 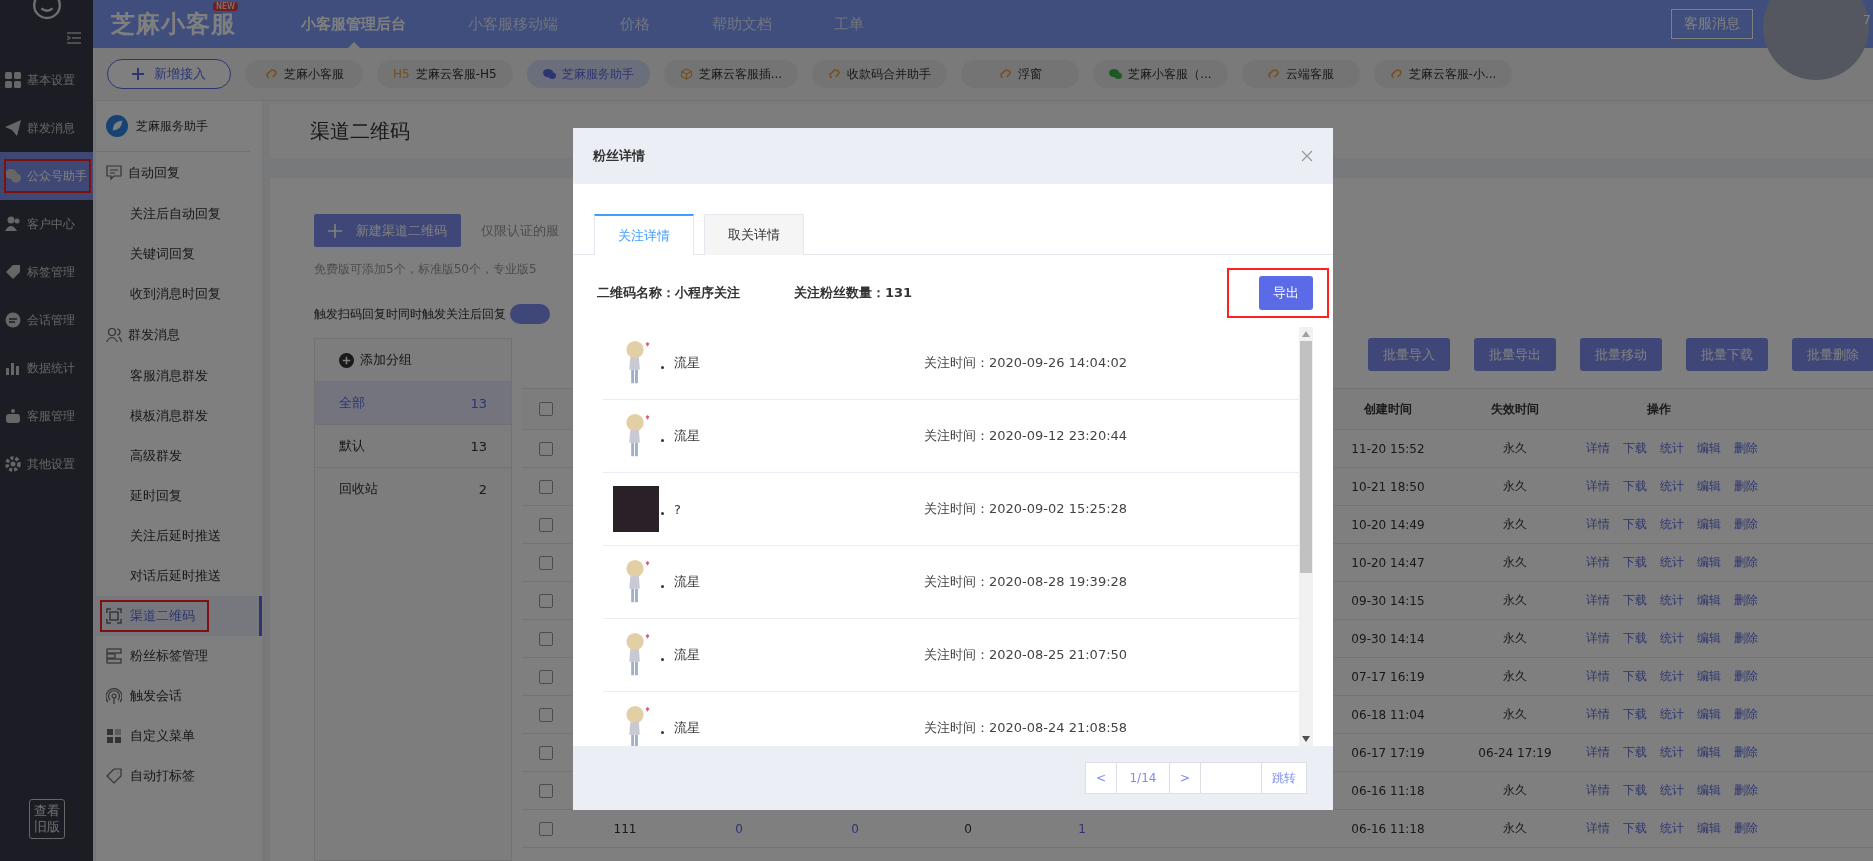 What do you see at coordinates (179, 536) in the screenshot?
I see `menu-item: 关注后延时推送` at bounding box center [179, 536].